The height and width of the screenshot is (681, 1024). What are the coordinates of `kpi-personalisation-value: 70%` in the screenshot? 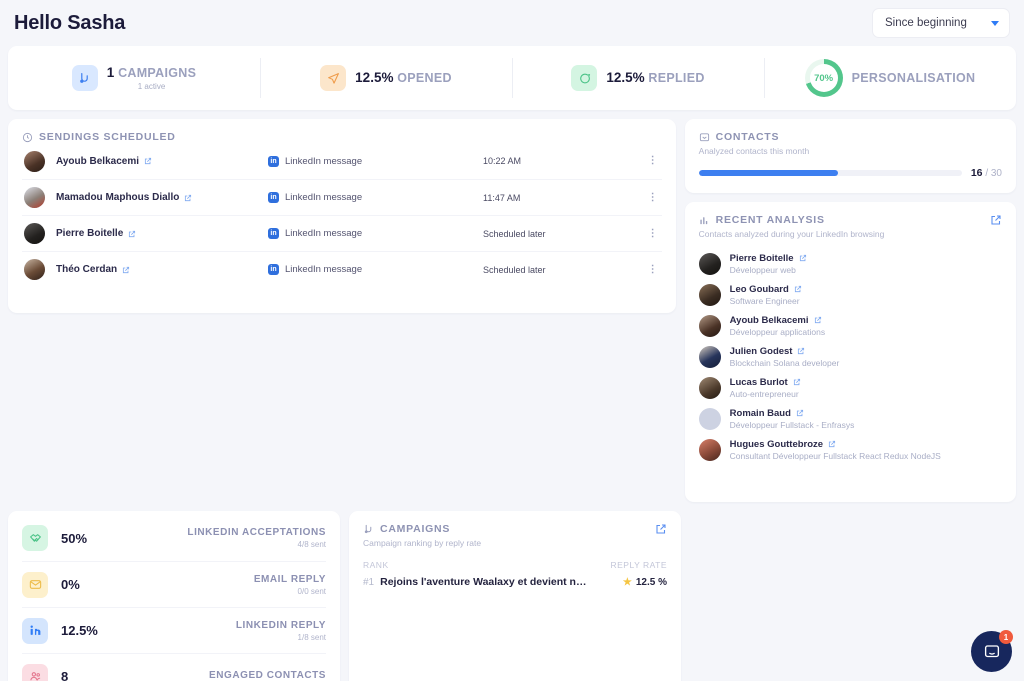 It's located at (824, 78).